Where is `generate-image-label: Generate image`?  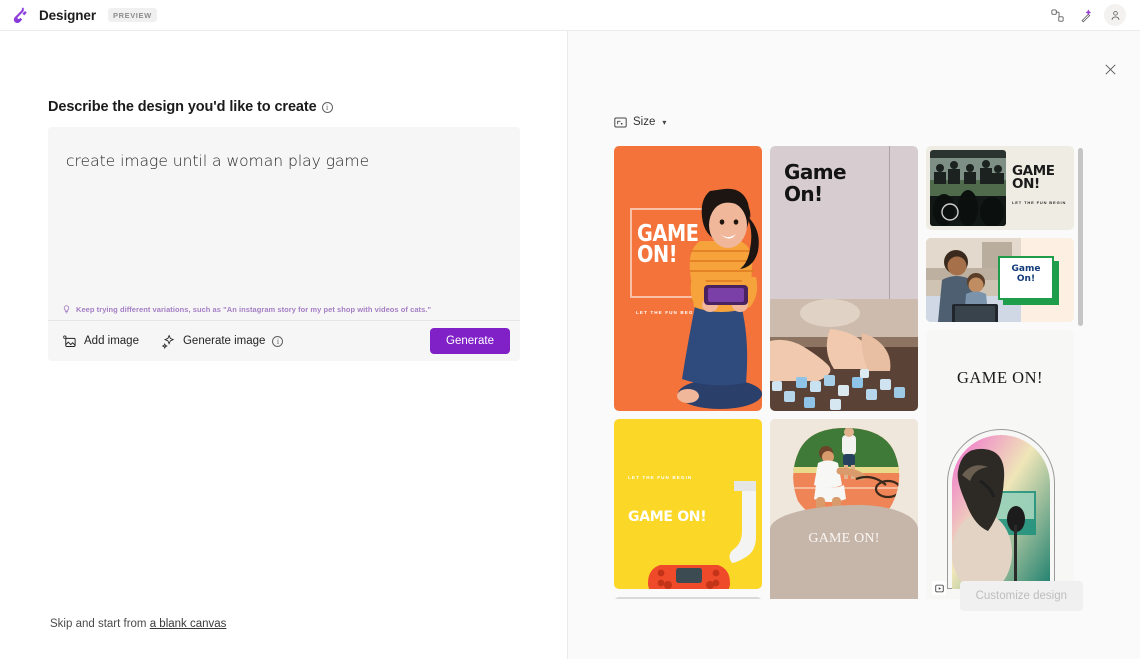 generate-image-label: Generate image is located at coordinates (224, 341).